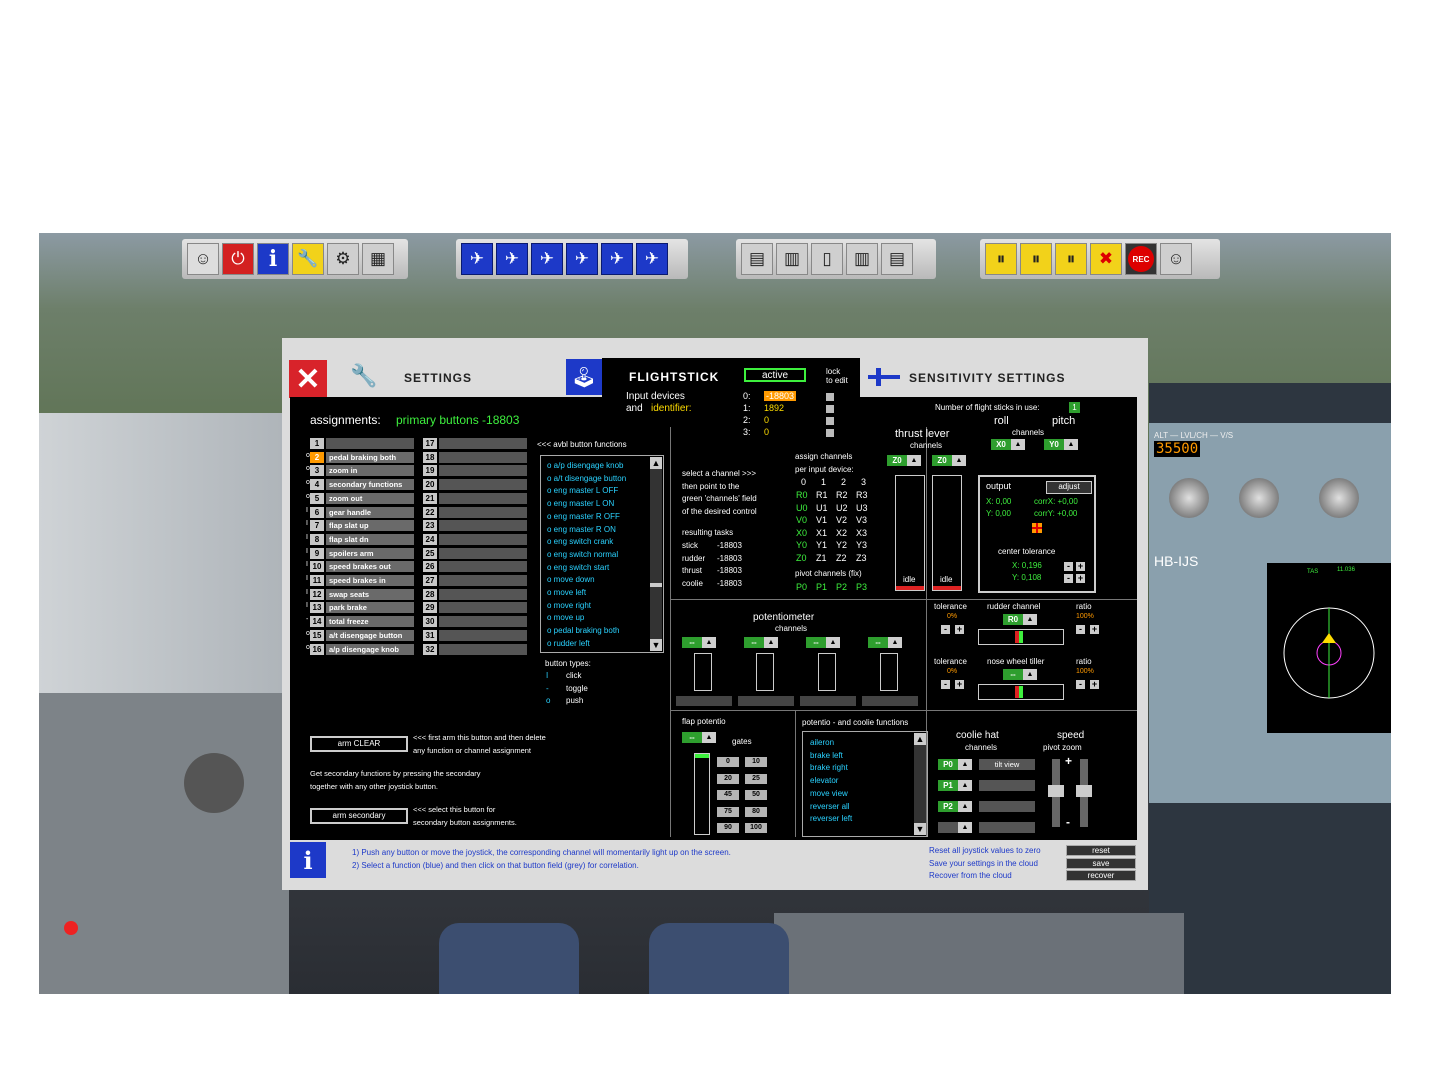 This screenshot has height=1080, width=1440. What do you see at coordinates (1021, 692) in the screenshot?
I see `nose-wheel-bar` at bounding box center [1021, 692].